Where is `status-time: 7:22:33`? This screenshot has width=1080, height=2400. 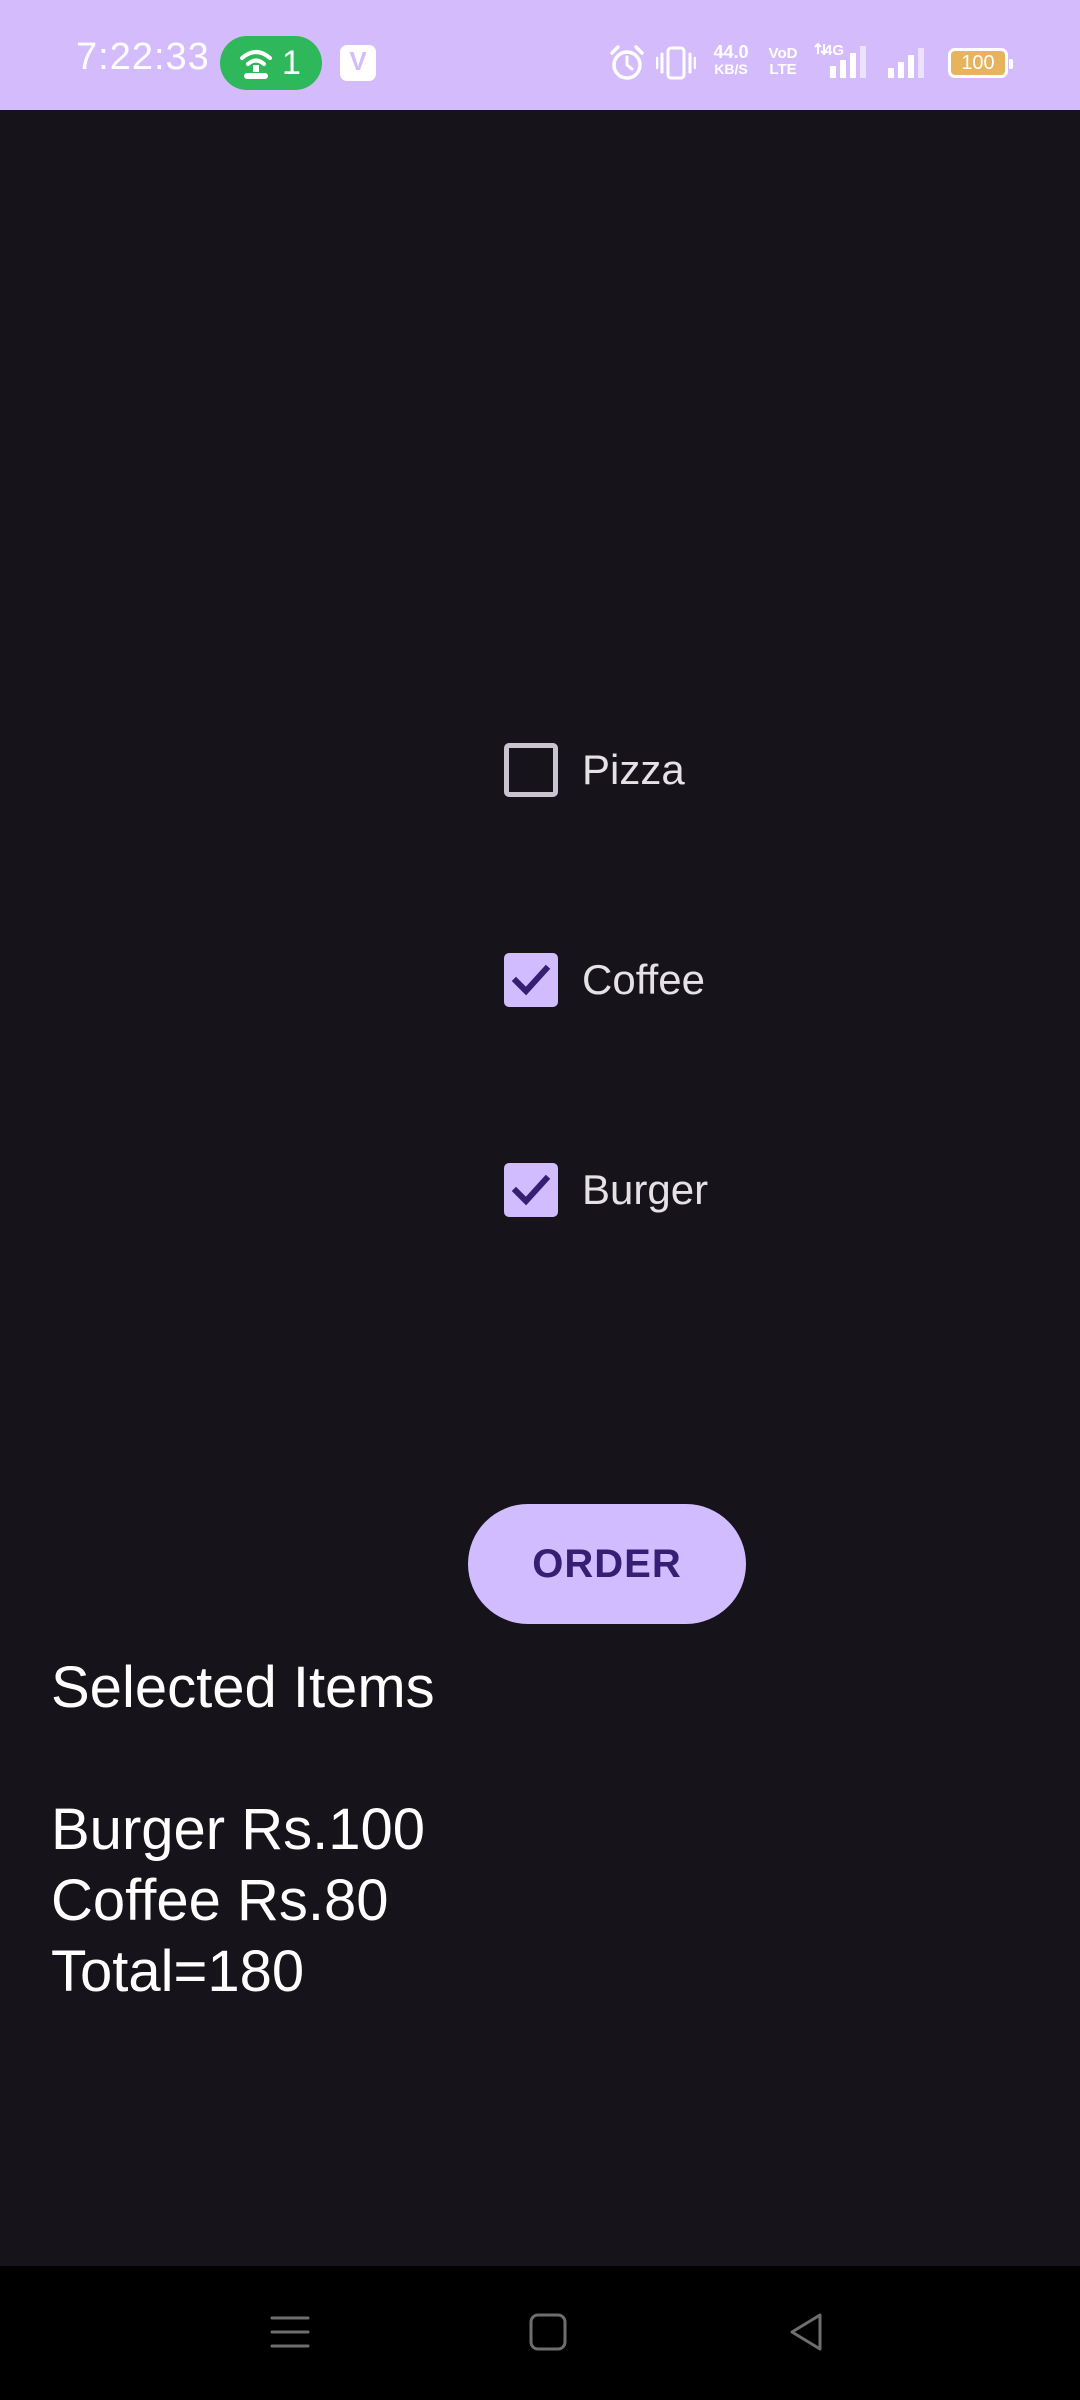
status-time: 7:22:33 is located at coordinates (143, 57).